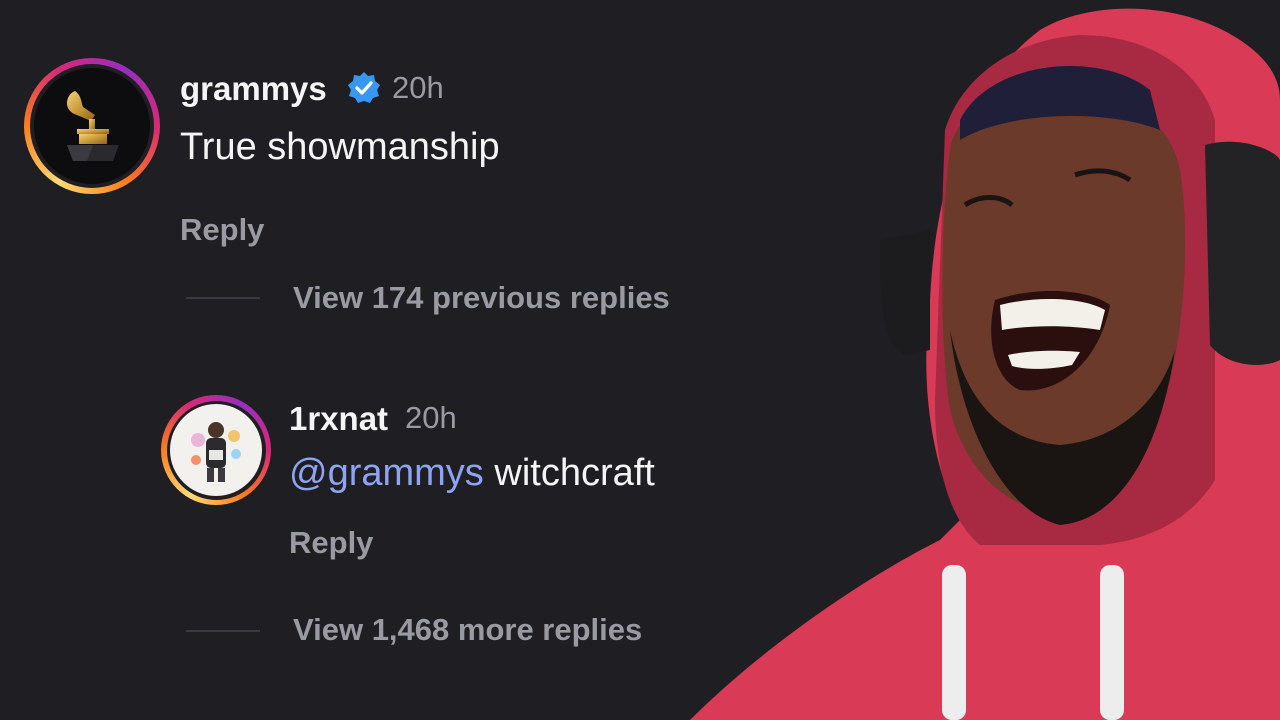 This screenshot has height=720, width=1280. Describe the element at coordinates (569, 473) in the screenshot. I see `comment-body-text: witchcraft` at that location.